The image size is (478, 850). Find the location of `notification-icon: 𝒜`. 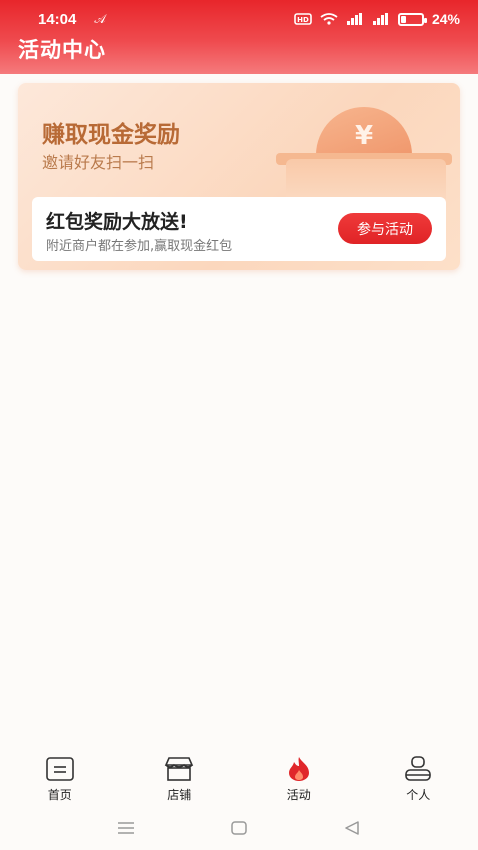

notification-icon: 𝒜 is located at coordinates (100, 18).